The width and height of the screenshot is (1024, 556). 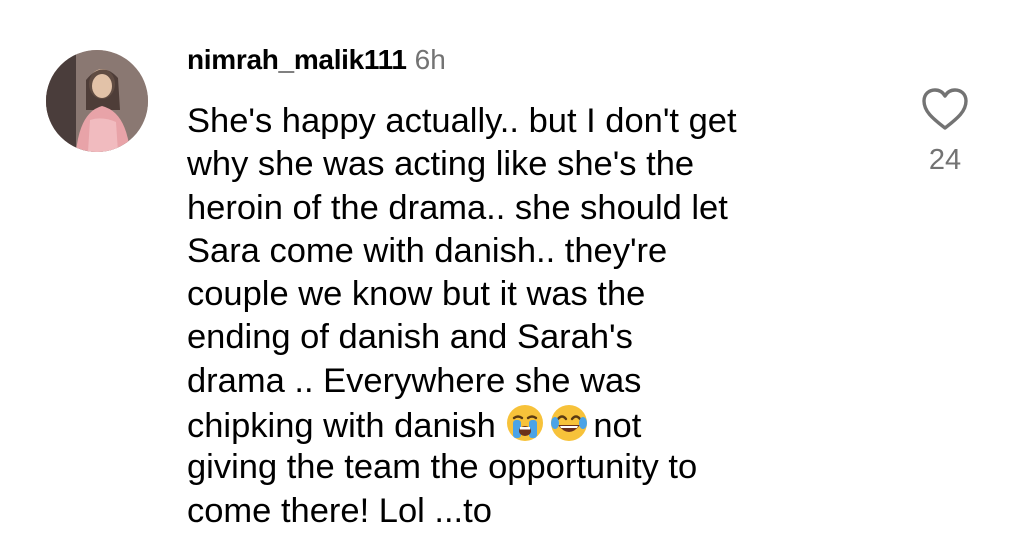 I want to click on avatar-image, so click(x=97, y=101).